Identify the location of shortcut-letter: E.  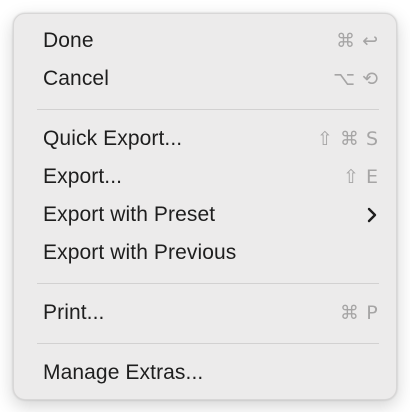
(371, 177).